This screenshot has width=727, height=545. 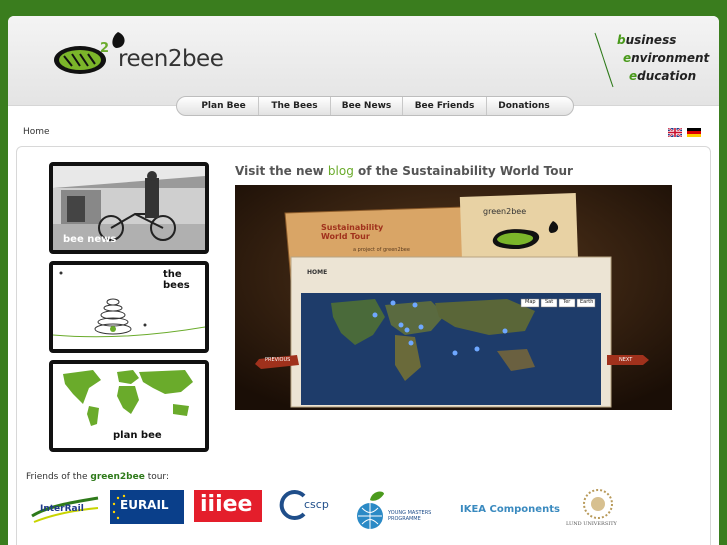 What do you see at coordinates (505, 211) in the screenshot?
I see `badge-text: green2bee` at bounding box center [505, 211].